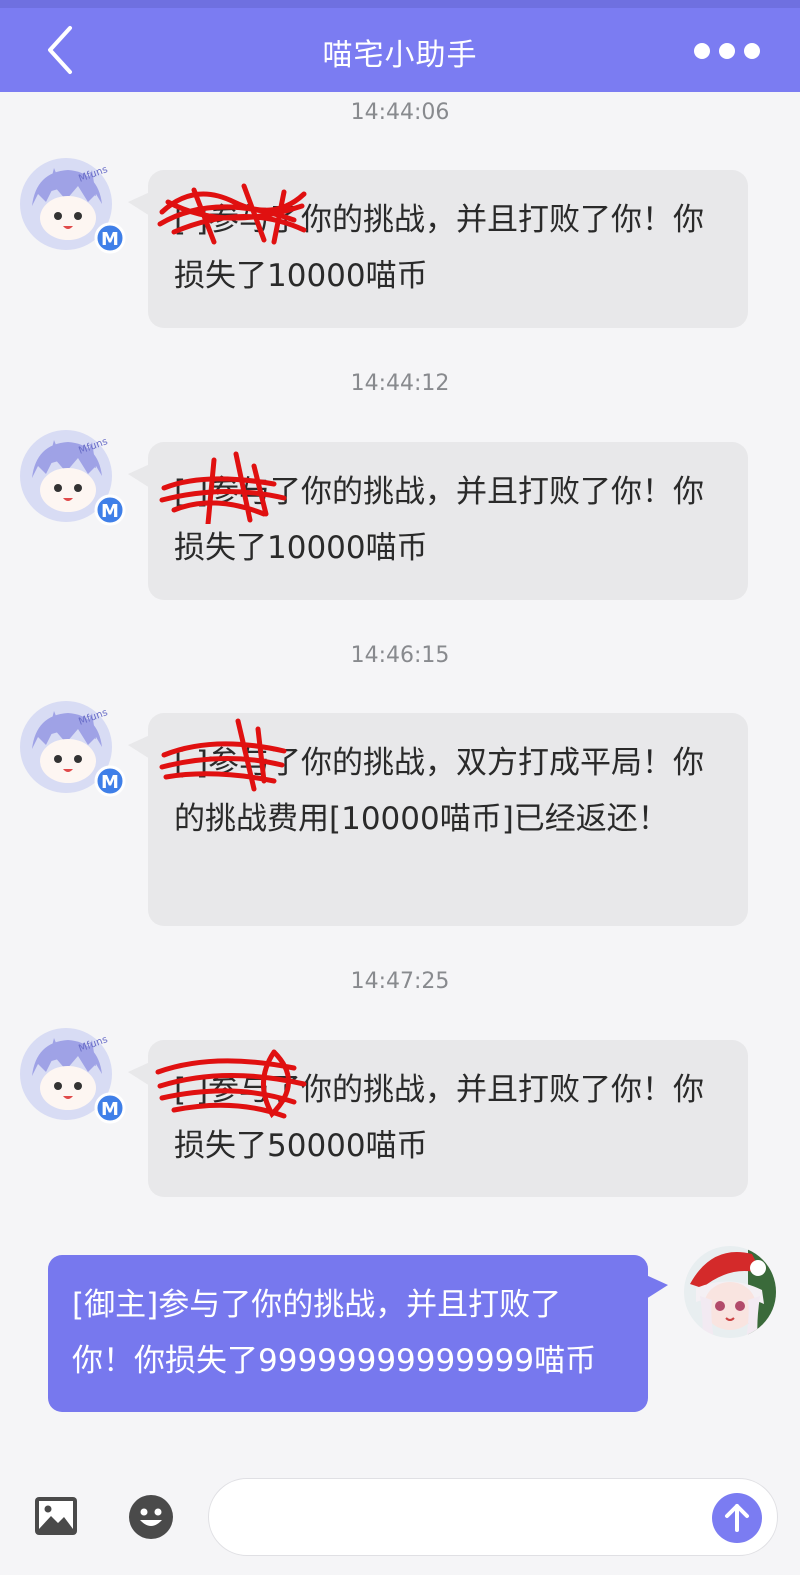 The image size is (800, 1575). I want to click on more-icon, so click(727, 51).